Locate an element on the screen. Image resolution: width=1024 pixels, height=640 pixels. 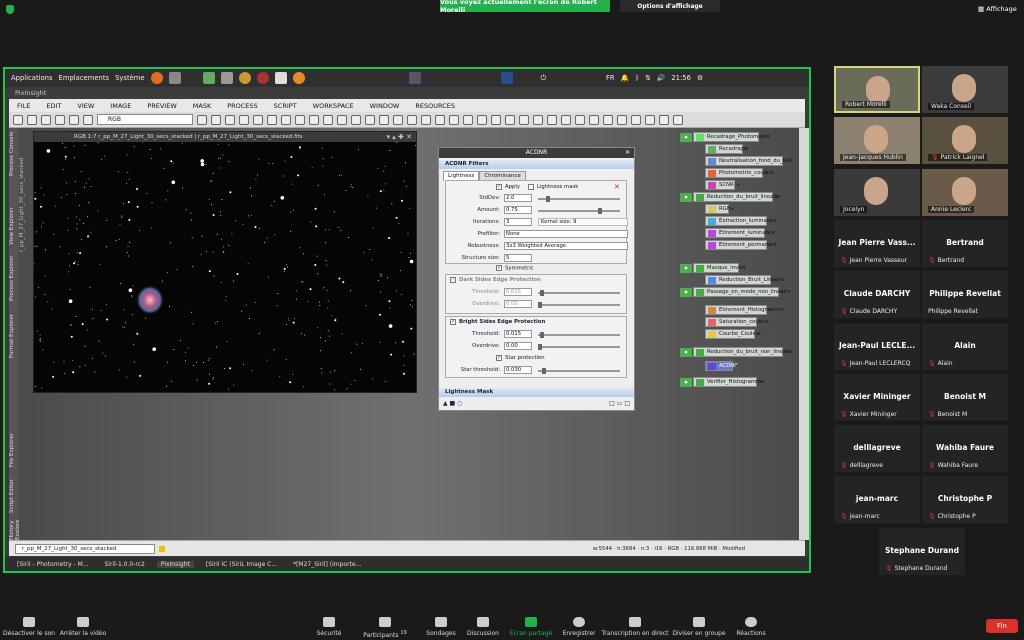
star-protection-checkbox: ✓ Star protection is located at coordinates (520, 358).